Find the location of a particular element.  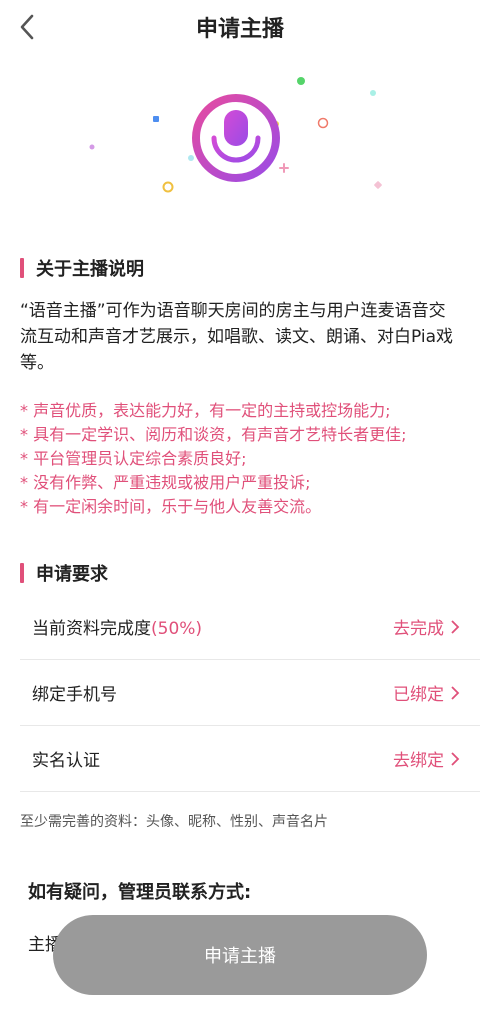

requirement-item: * 声音优质，表达能力好，有一定的主持或控场能力; is located at coordinates (205, 410).